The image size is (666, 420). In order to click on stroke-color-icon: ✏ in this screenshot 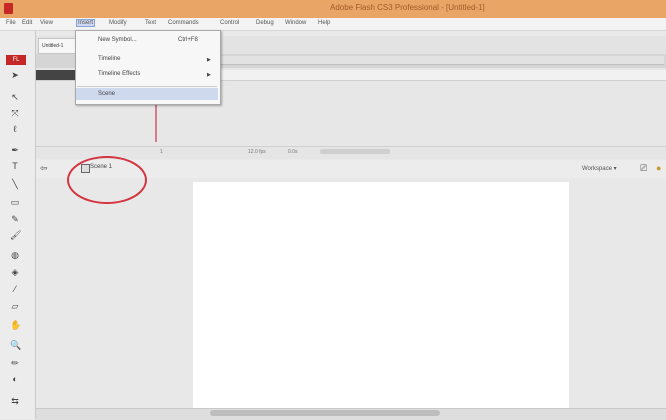, I will do `click(15, 363)`.